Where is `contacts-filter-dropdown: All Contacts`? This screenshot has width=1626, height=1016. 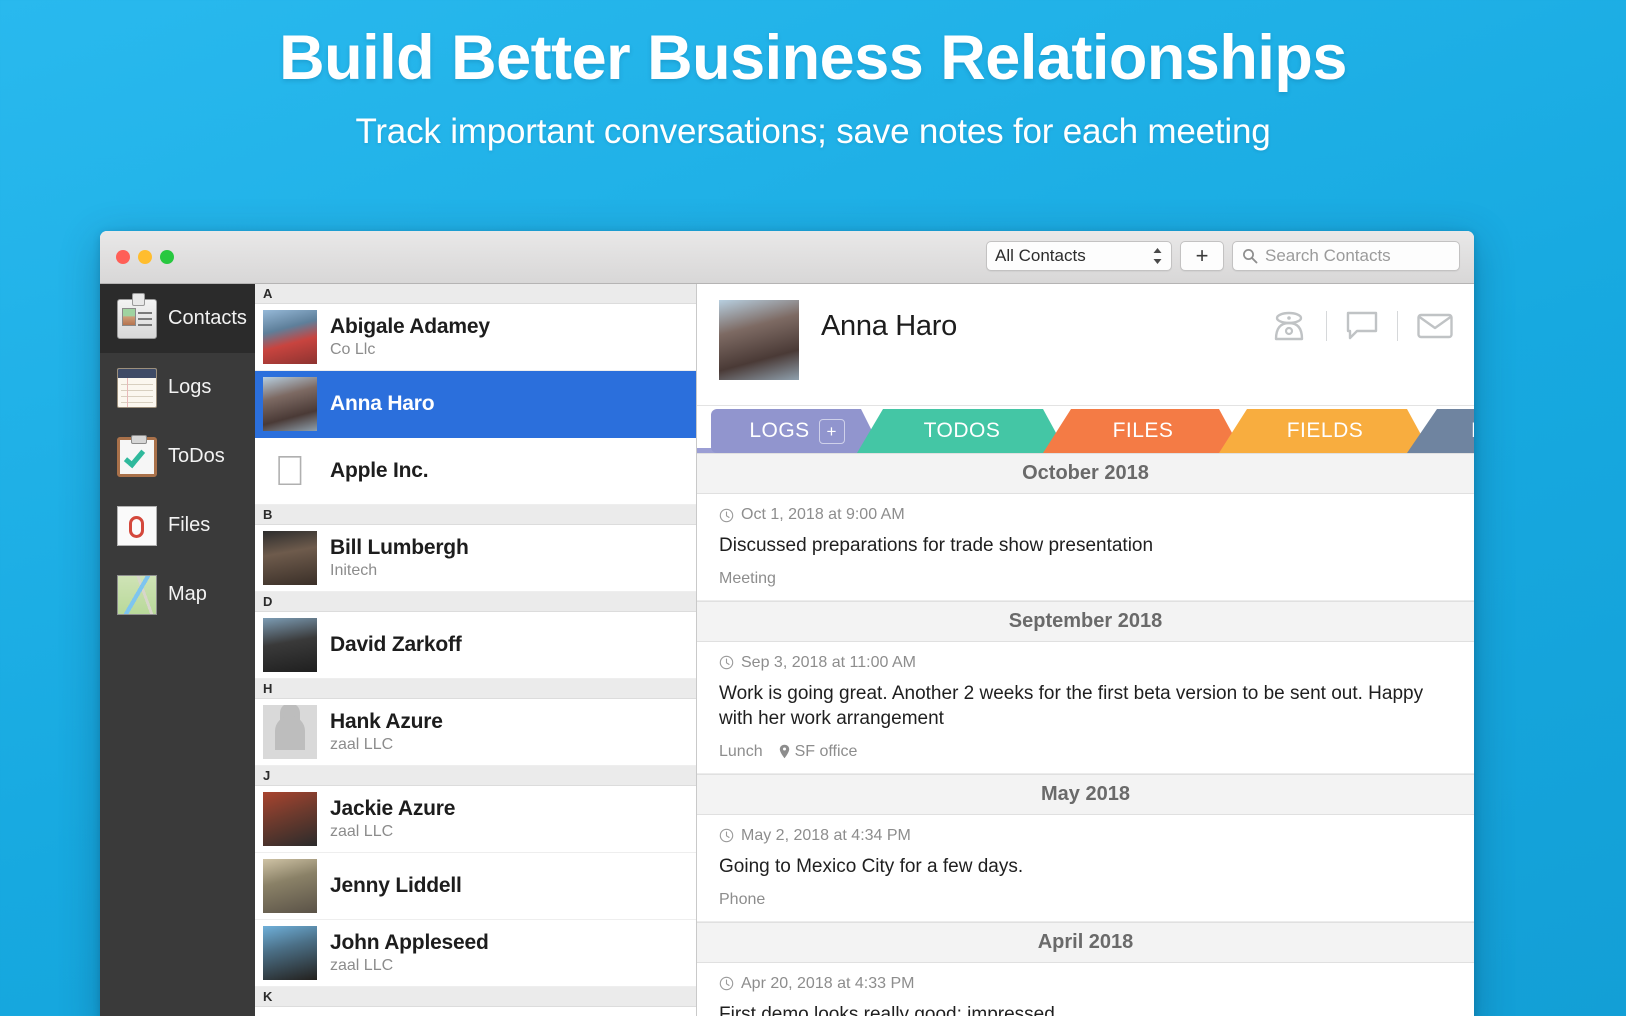 contacts-filter-dropdown: All Contacts is located at coordinates (1079, 256).